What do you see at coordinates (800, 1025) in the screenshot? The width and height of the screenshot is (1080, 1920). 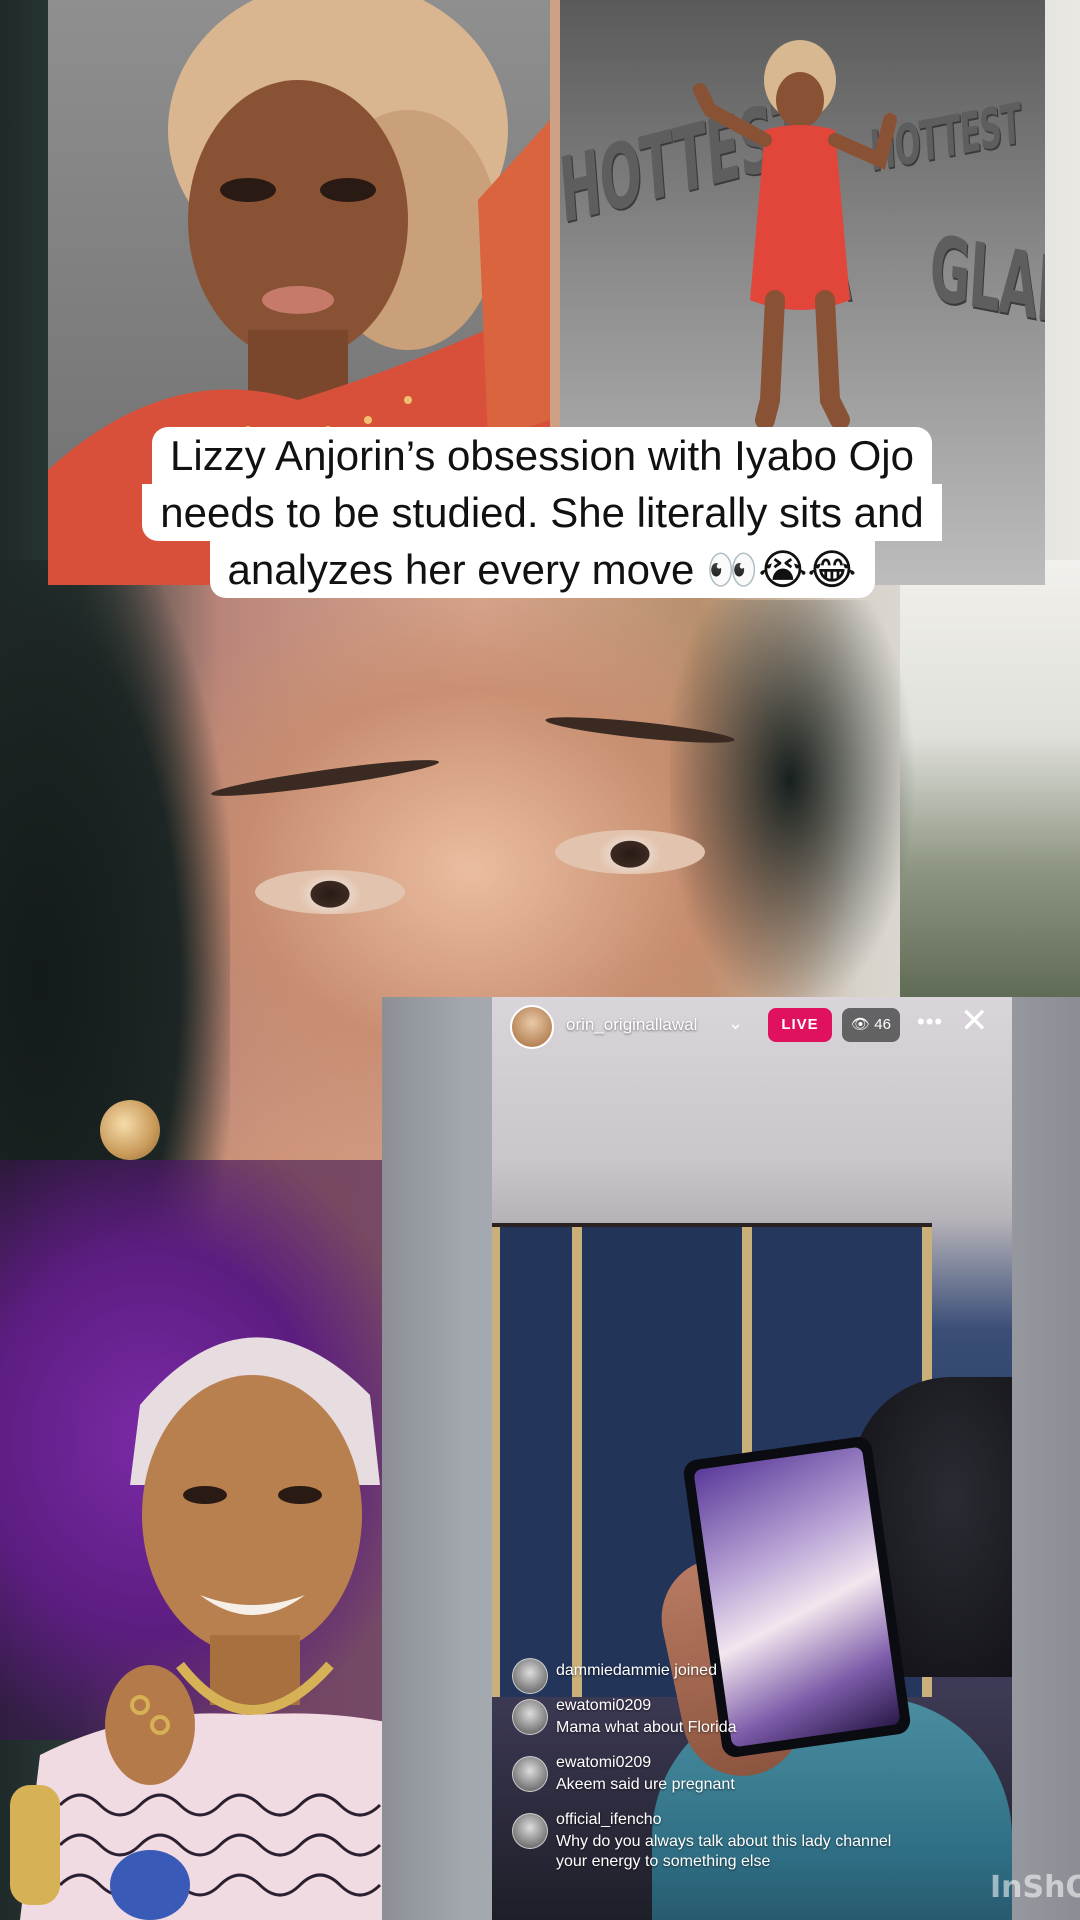 I see `live-badge: LIVE` at bounding box center [800, 1025].